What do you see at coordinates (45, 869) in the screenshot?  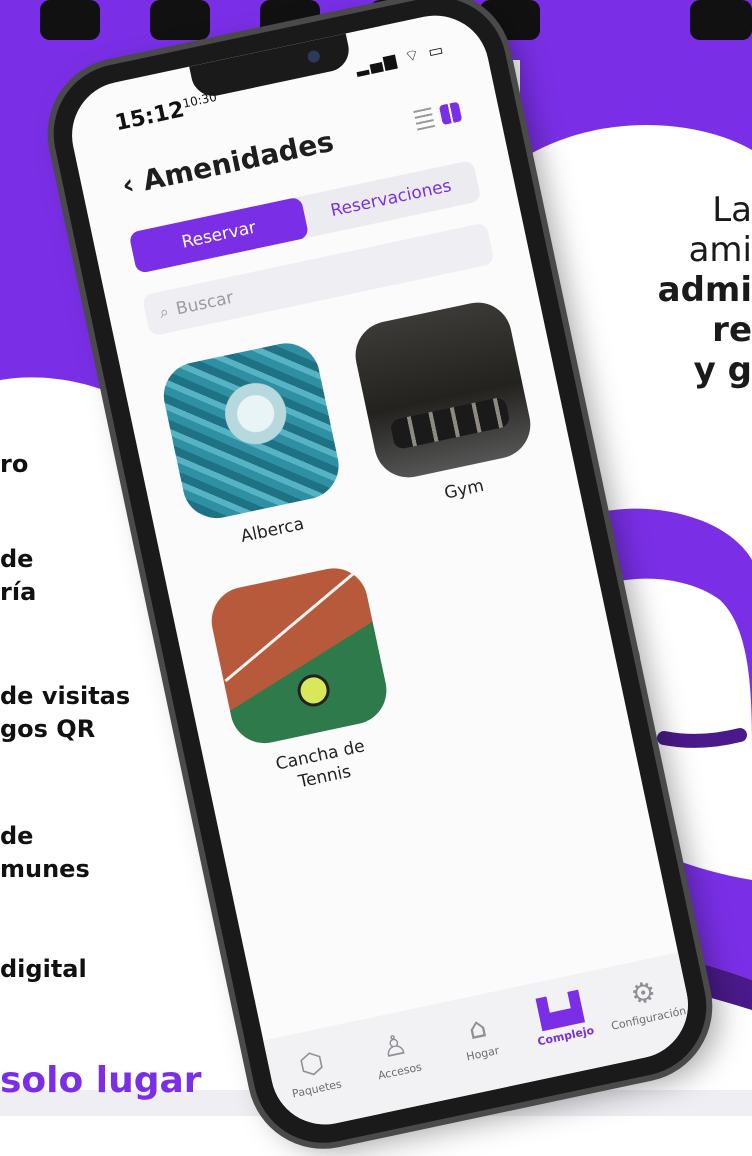 I see `feature-item: munes` at bounding box center [45, 869].